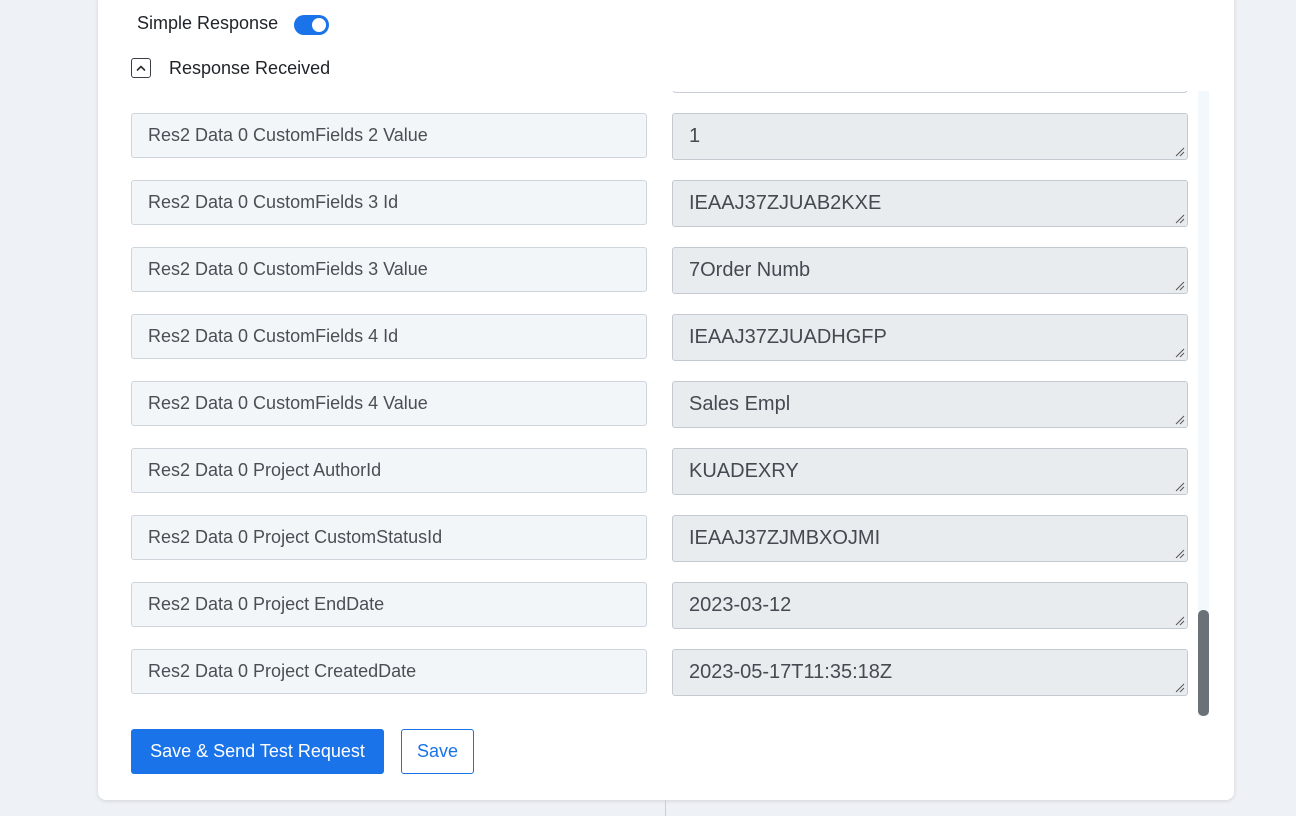 The height and width of the screenshot is (816, 1296). I want to click on scrollbar, so click(1203, 403).